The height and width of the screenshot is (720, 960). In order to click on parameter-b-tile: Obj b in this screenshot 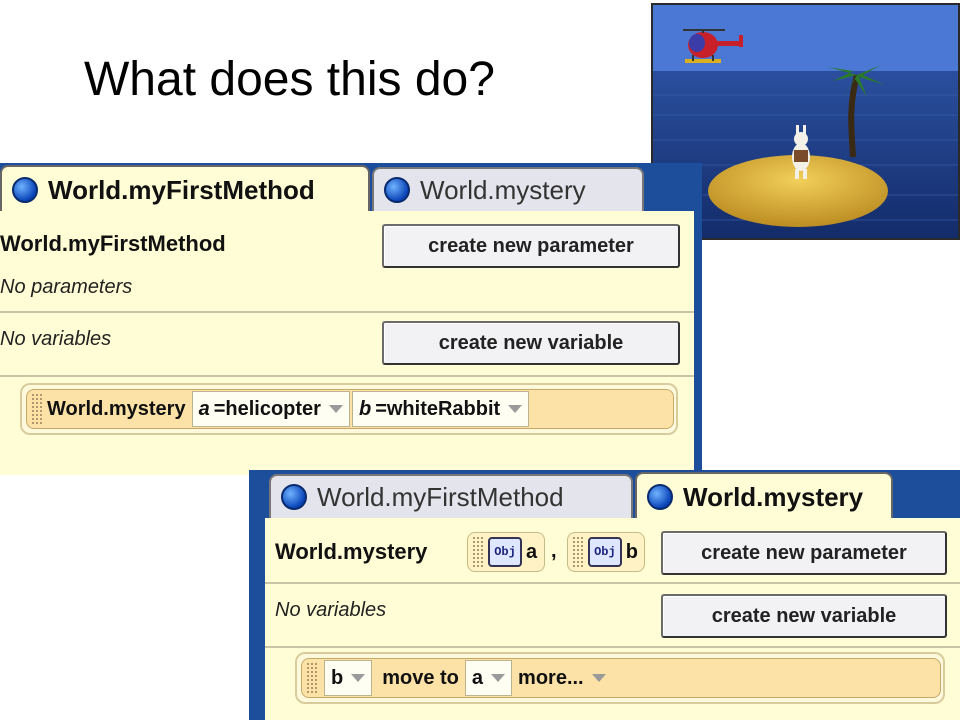, I will do `click(606, 552)`.